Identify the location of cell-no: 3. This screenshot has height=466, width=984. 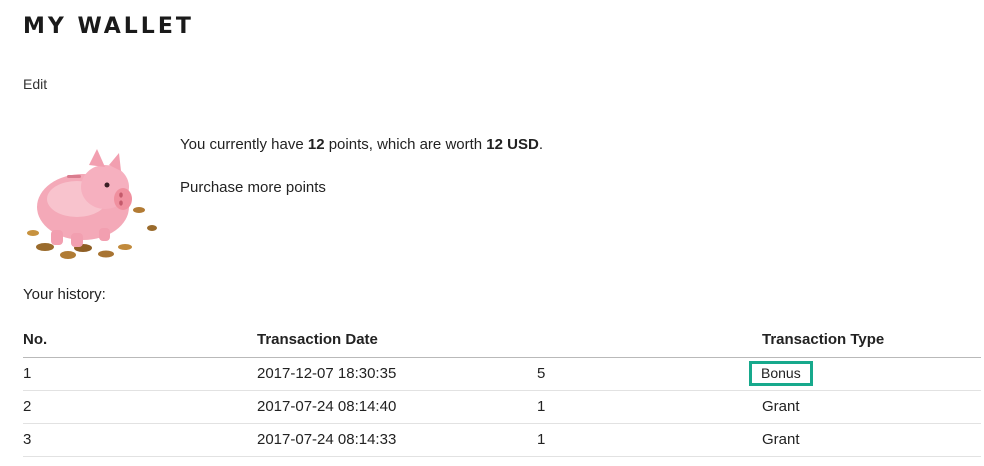
(140, 440).